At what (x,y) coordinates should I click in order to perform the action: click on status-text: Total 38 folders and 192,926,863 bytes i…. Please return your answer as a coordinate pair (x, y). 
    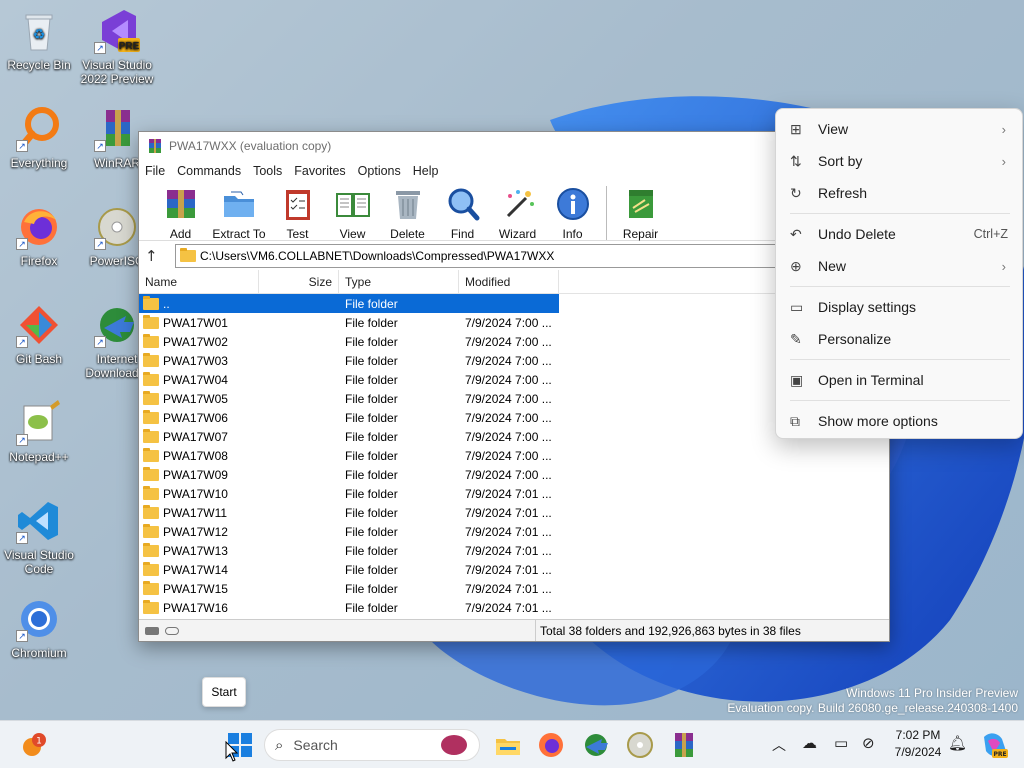
    Looking at the image, I should click on (670, 630).